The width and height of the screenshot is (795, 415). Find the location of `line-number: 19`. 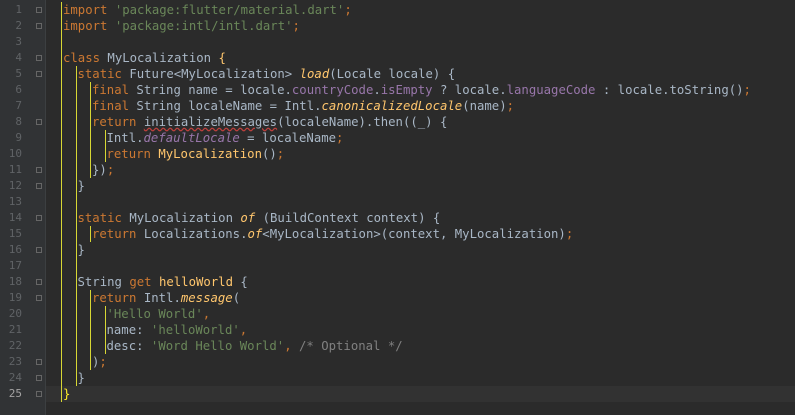

line-number: 19 is located at coordinates (15, 297).